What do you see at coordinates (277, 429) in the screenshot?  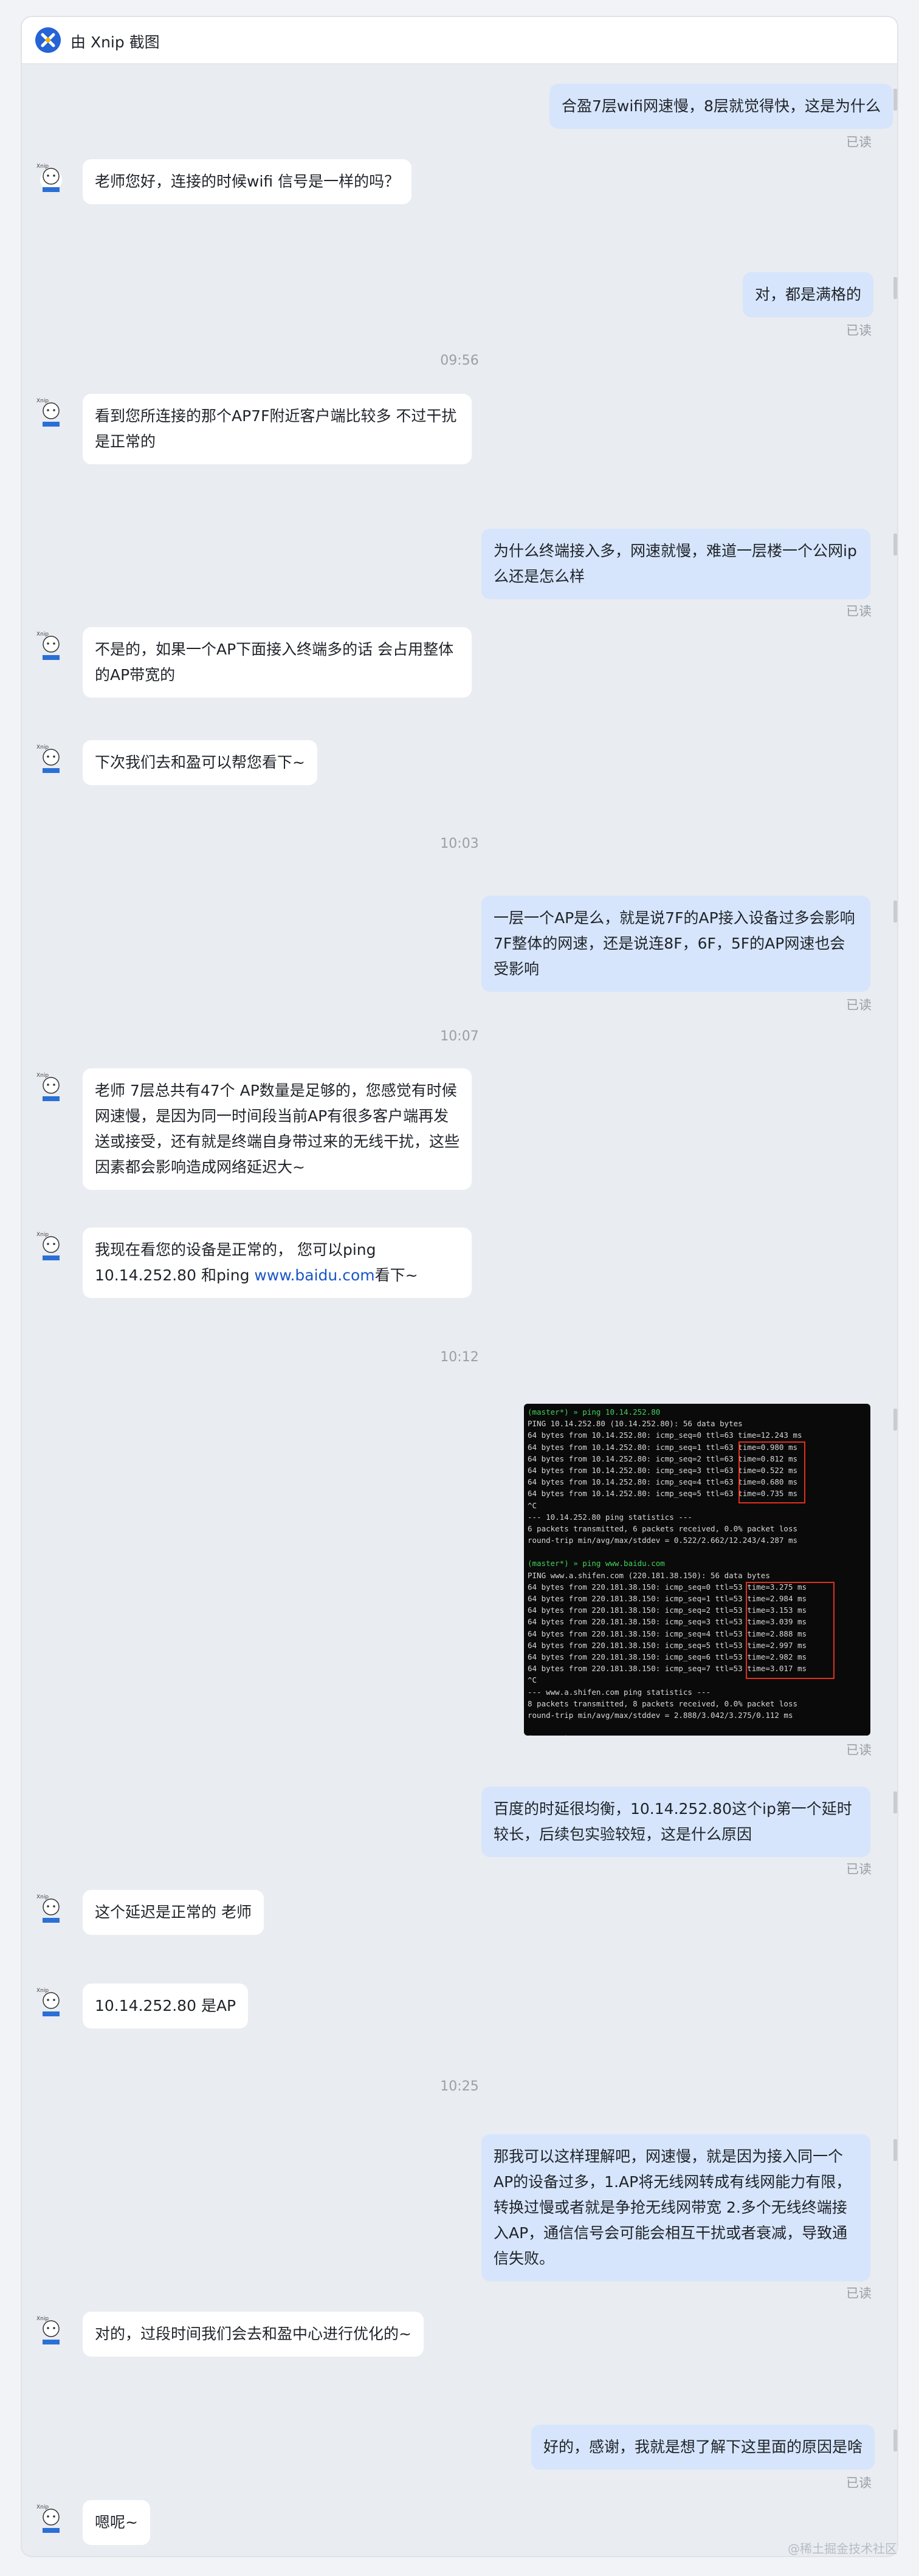 I see `message-bubble-incoming: 看到您所连接的那个AP7F附近客户端比较多 不过干扰是正常的` at bounding box center [277, 429].